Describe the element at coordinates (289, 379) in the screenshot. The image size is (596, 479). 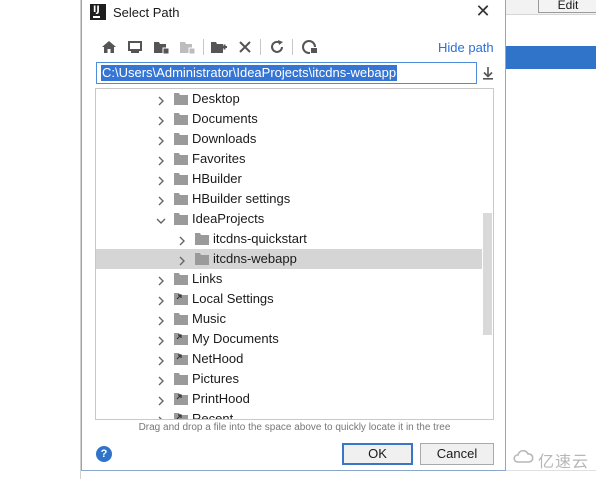
I see `tree-item: Pictures` at that location.